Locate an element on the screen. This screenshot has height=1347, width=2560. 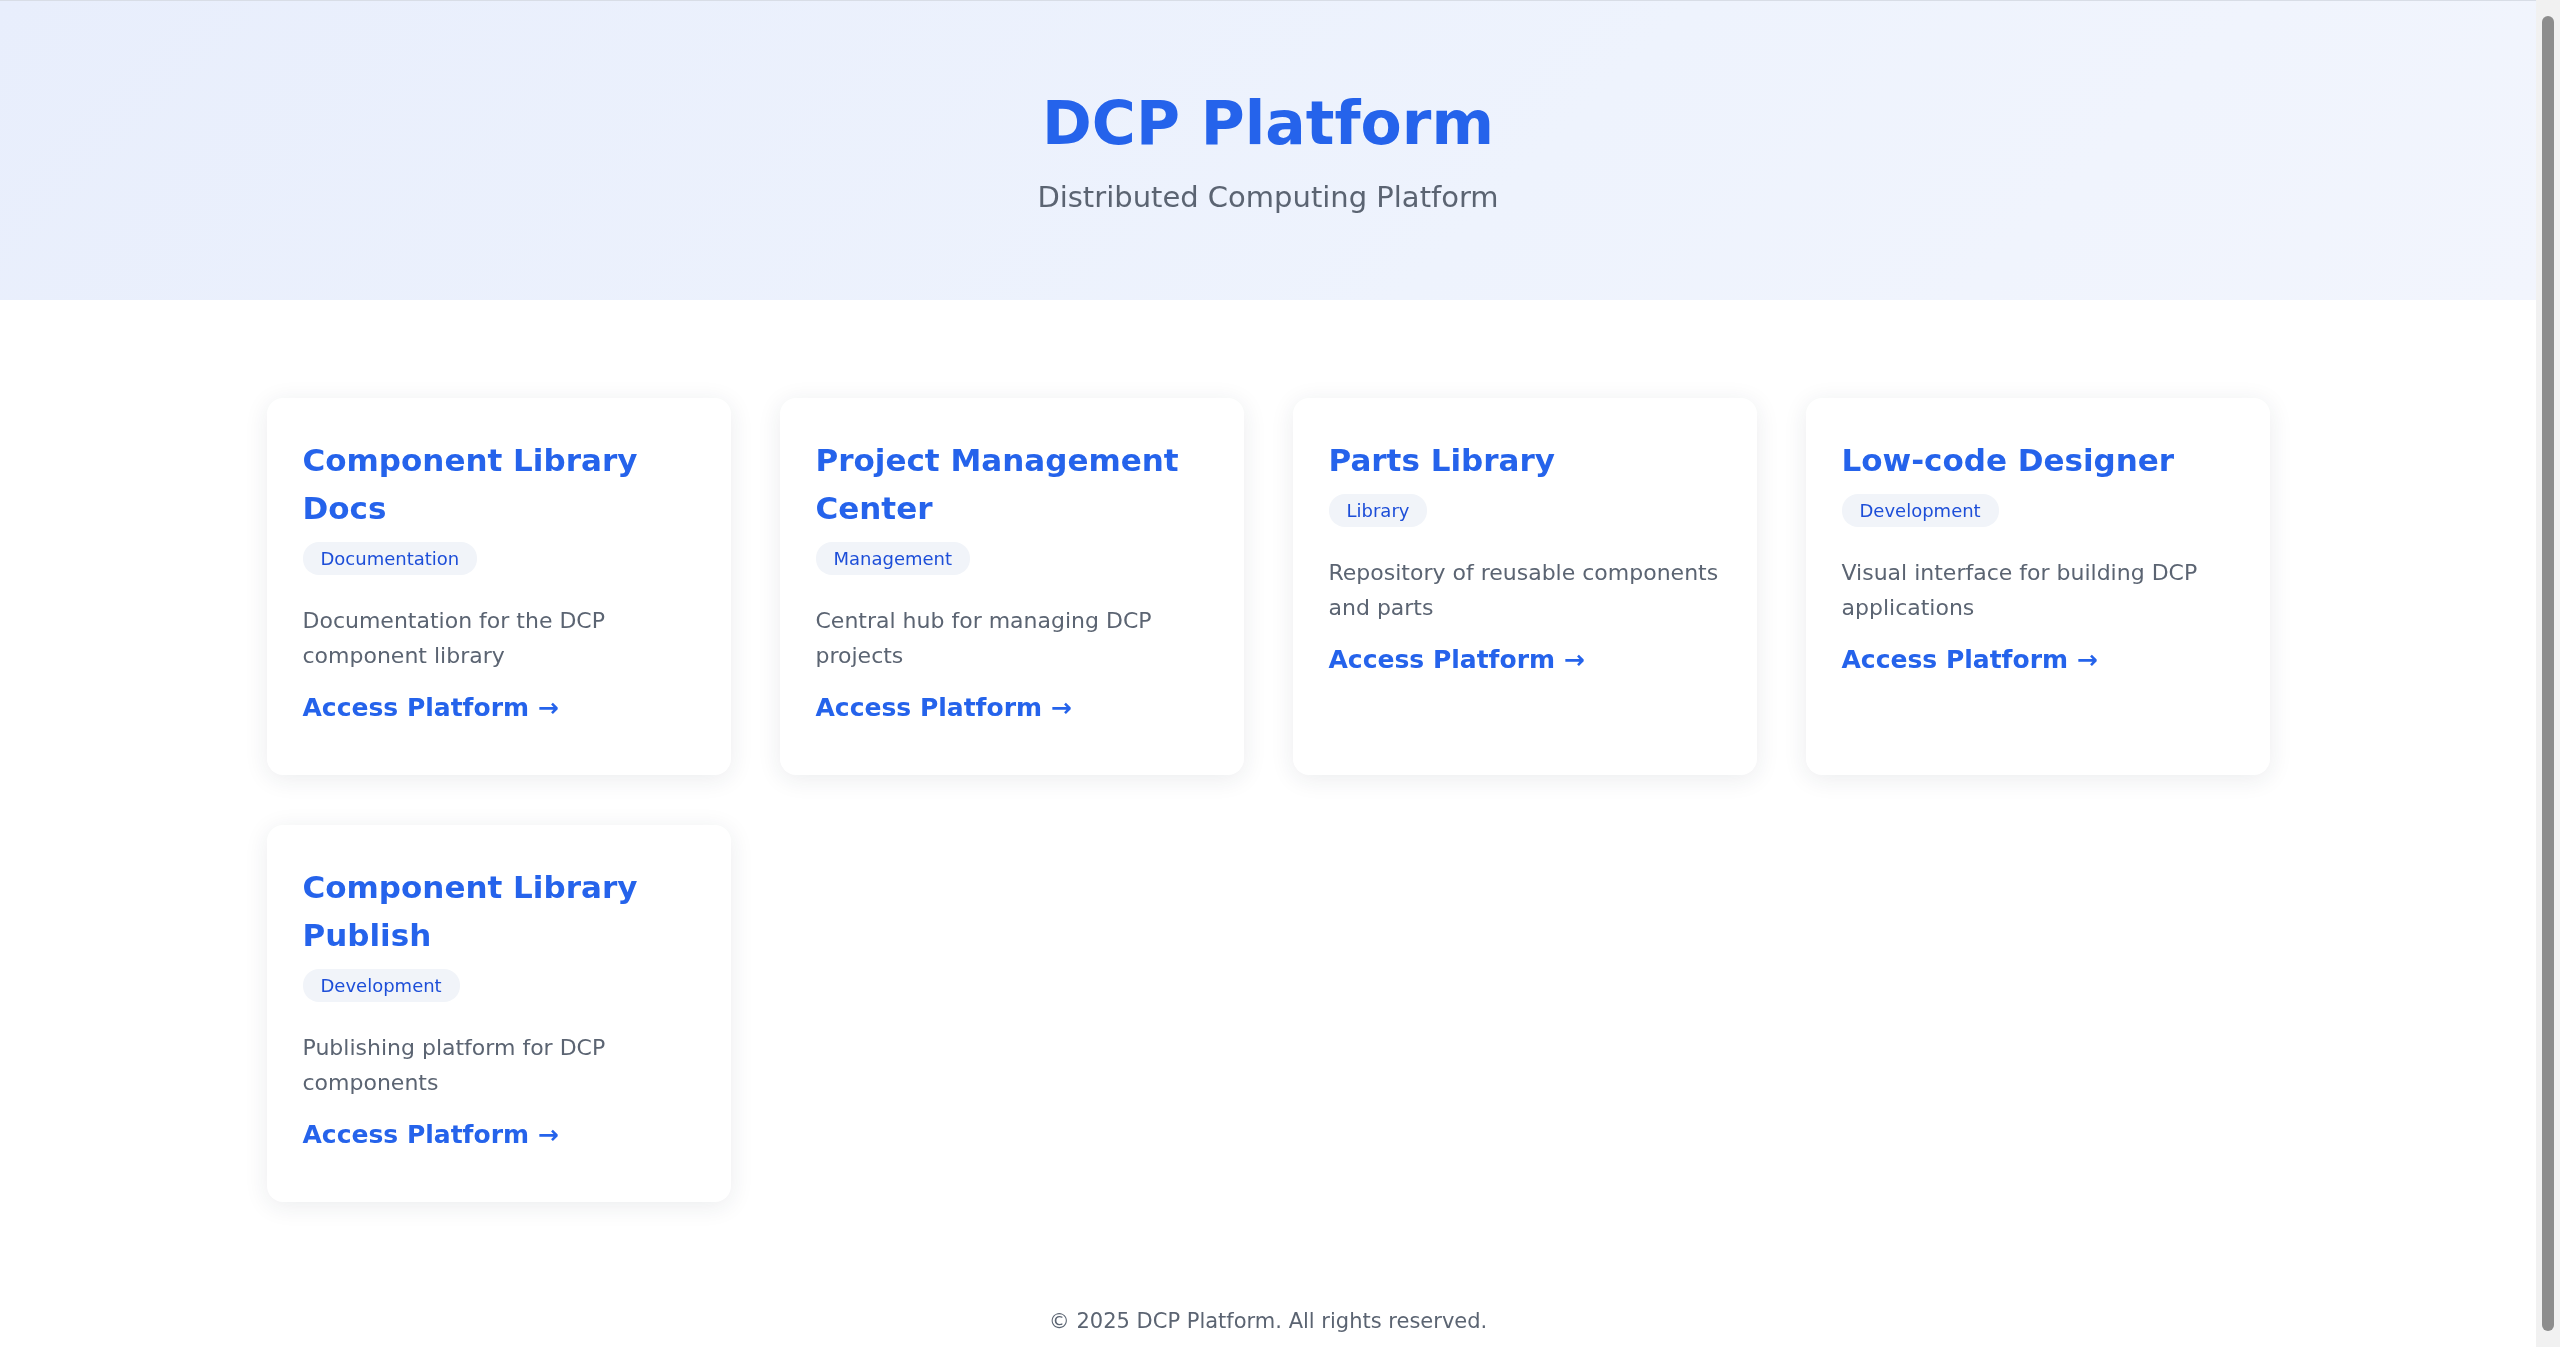
card-title: Low-code Designer is located at coordinates (2008, 460).